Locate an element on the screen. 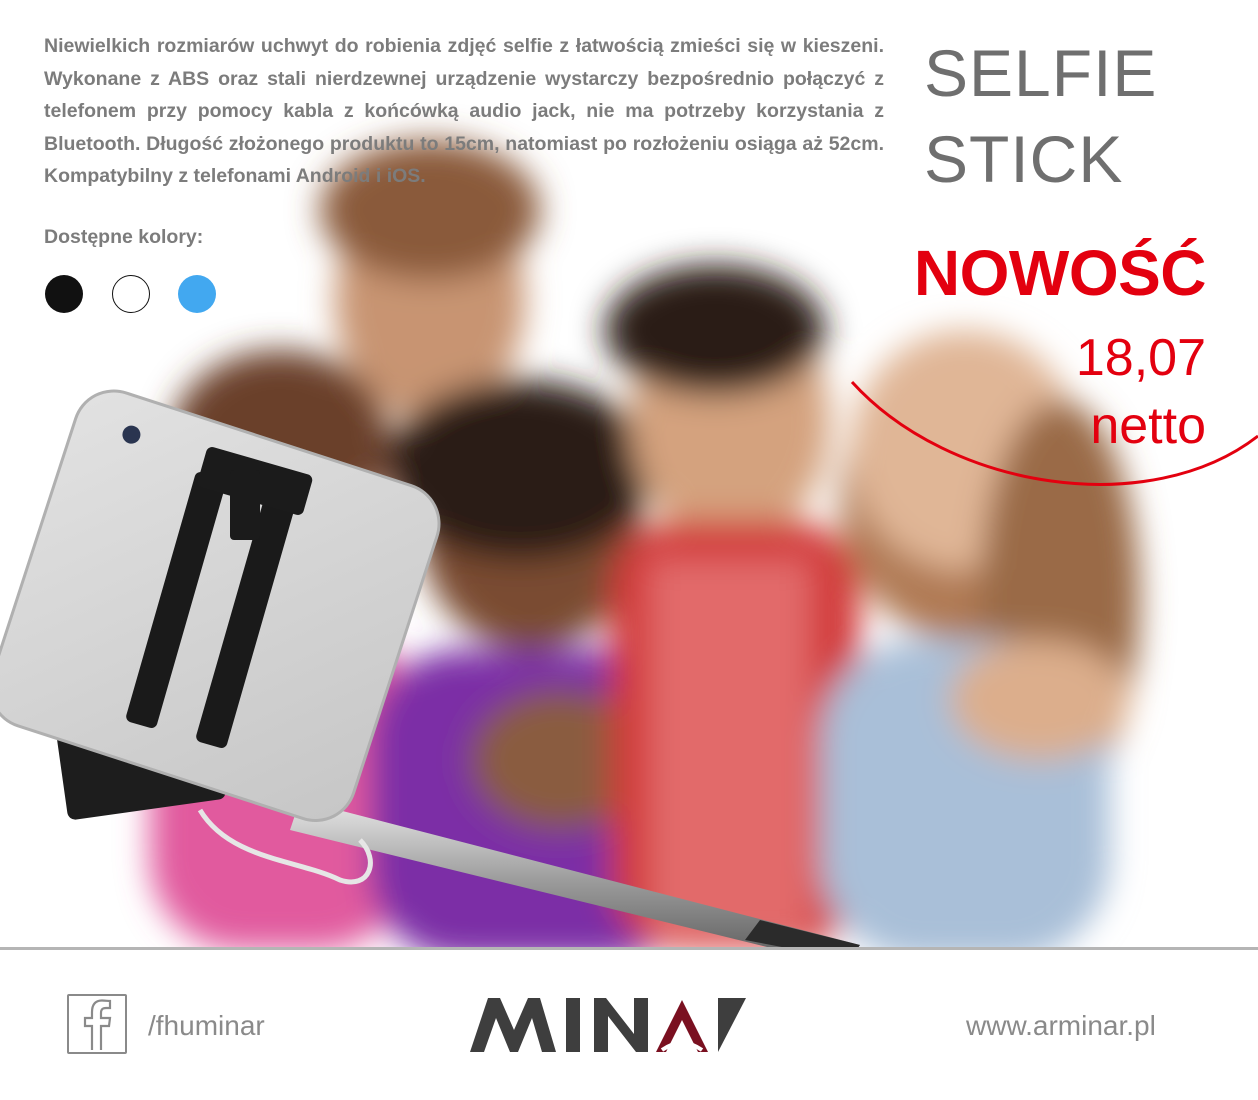 The image size is (1258, 1100). logo-graphic is located at coordinates (608, 1025).